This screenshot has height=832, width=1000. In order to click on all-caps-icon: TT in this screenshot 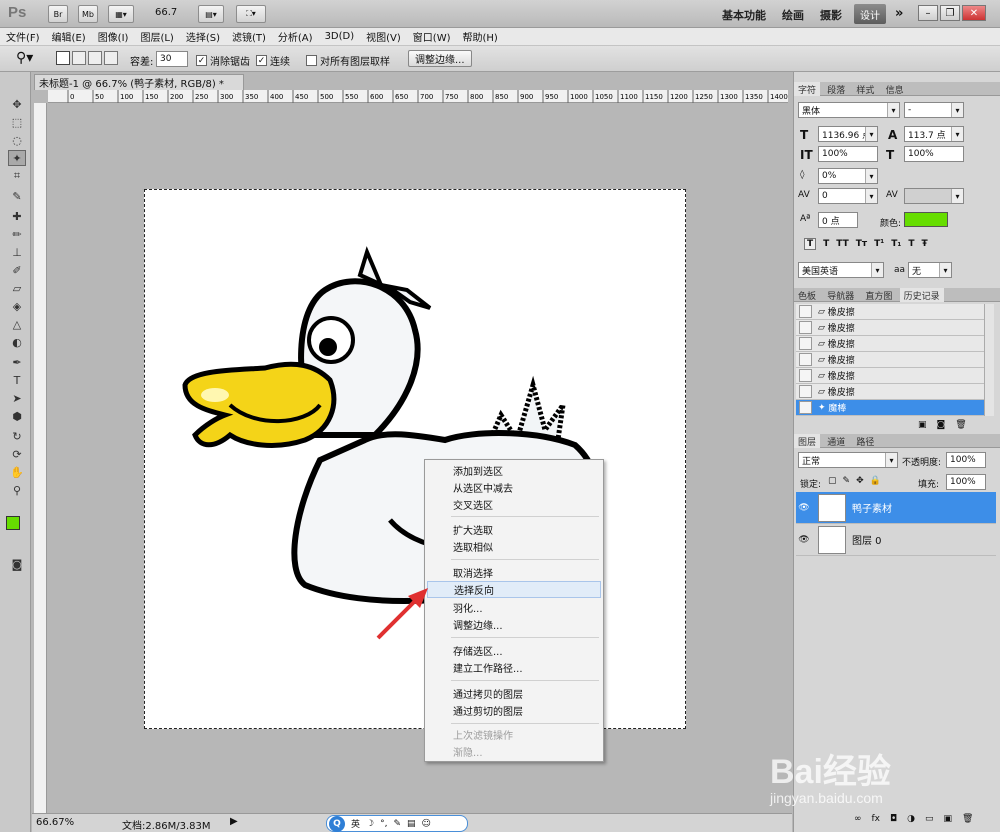, I will do `click(842, 244)`.